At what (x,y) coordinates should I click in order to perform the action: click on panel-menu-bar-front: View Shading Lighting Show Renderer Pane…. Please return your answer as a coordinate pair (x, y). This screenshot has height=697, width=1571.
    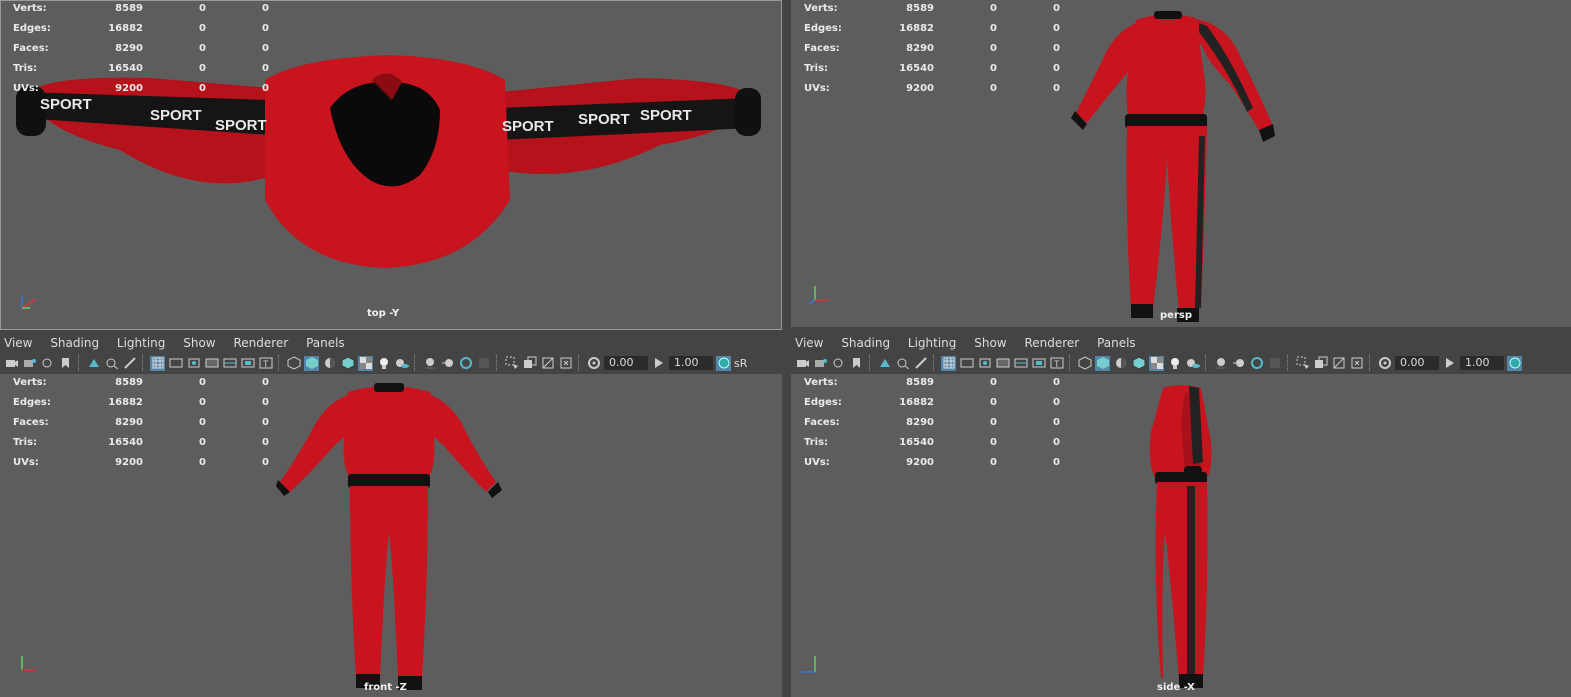
    Looking at the image, I should click on (393, 343).